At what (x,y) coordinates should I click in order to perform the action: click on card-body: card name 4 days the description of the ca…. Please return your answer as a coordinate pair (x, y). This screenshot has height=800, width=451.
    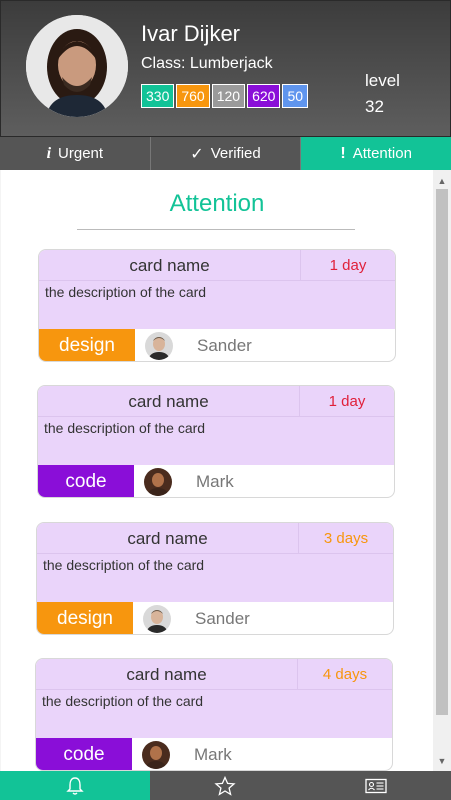
    Looking at the image, I should click on (214, 698).